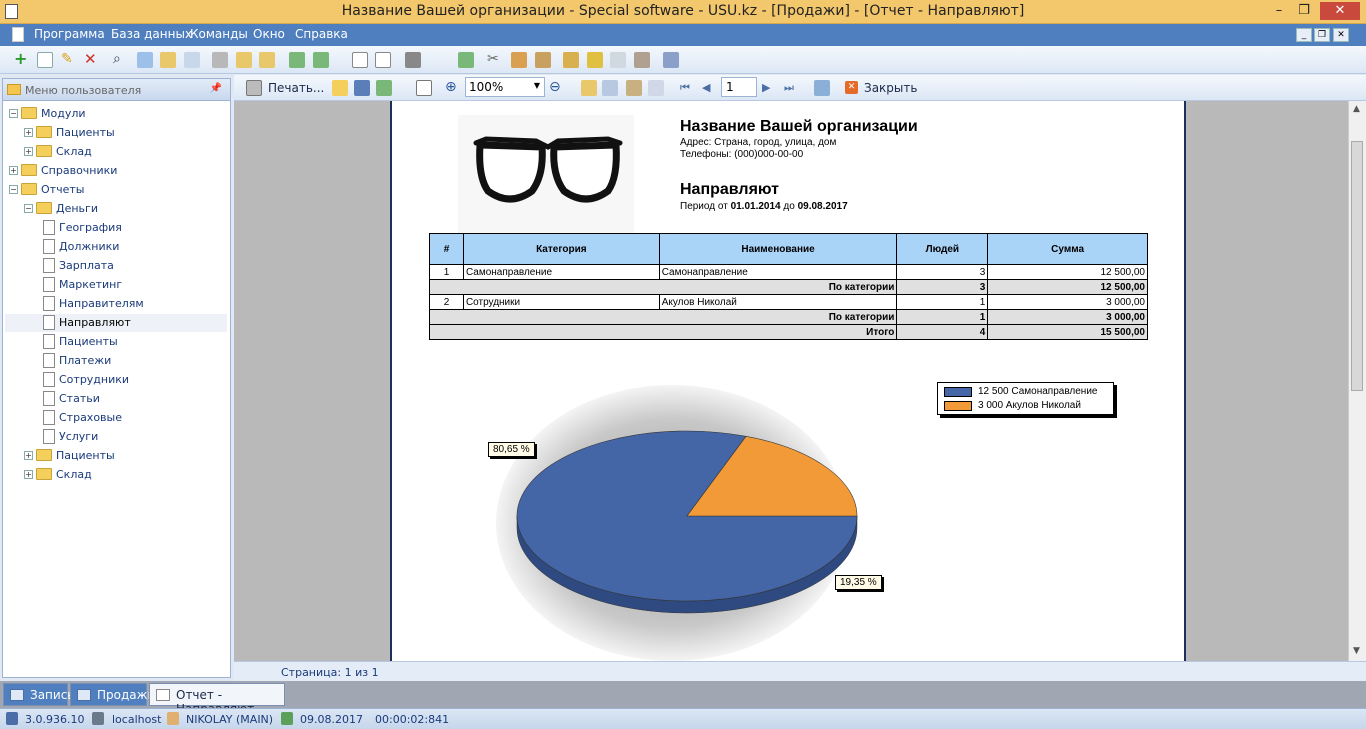 The width and height of the screenshot is (1366, 729). I want to click on sort-icon, so click(168, 60).